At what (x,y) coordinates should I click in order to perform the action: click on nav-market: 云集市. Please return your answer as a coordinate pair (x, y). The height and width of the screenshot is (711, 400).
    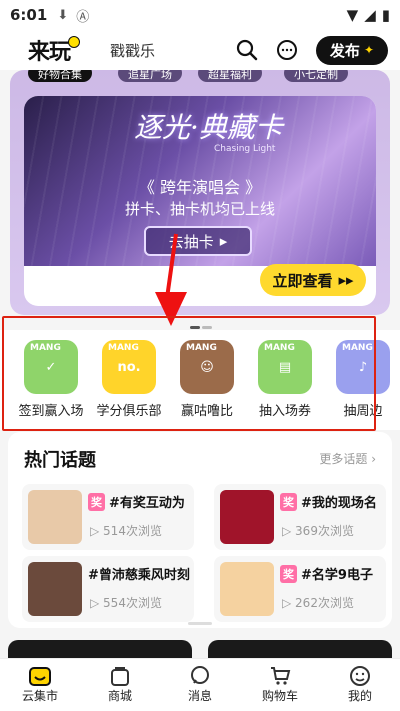
    Looking at the image, I should click on (40, 685).